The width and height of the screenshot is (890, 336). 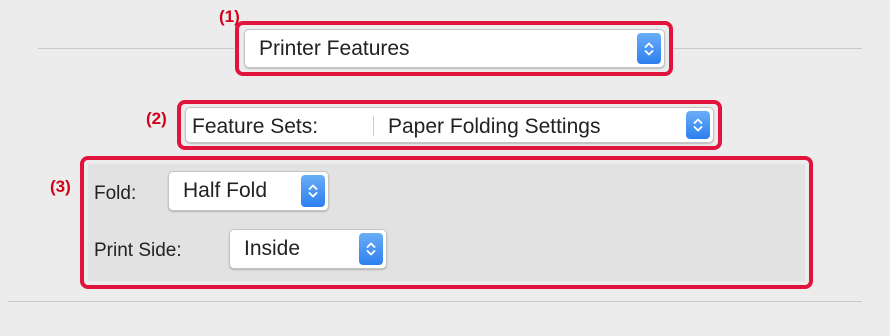 I want to click on feature-sets-popup: Feature Sets: Paper Folding Settings, so click(x=449, y=125).